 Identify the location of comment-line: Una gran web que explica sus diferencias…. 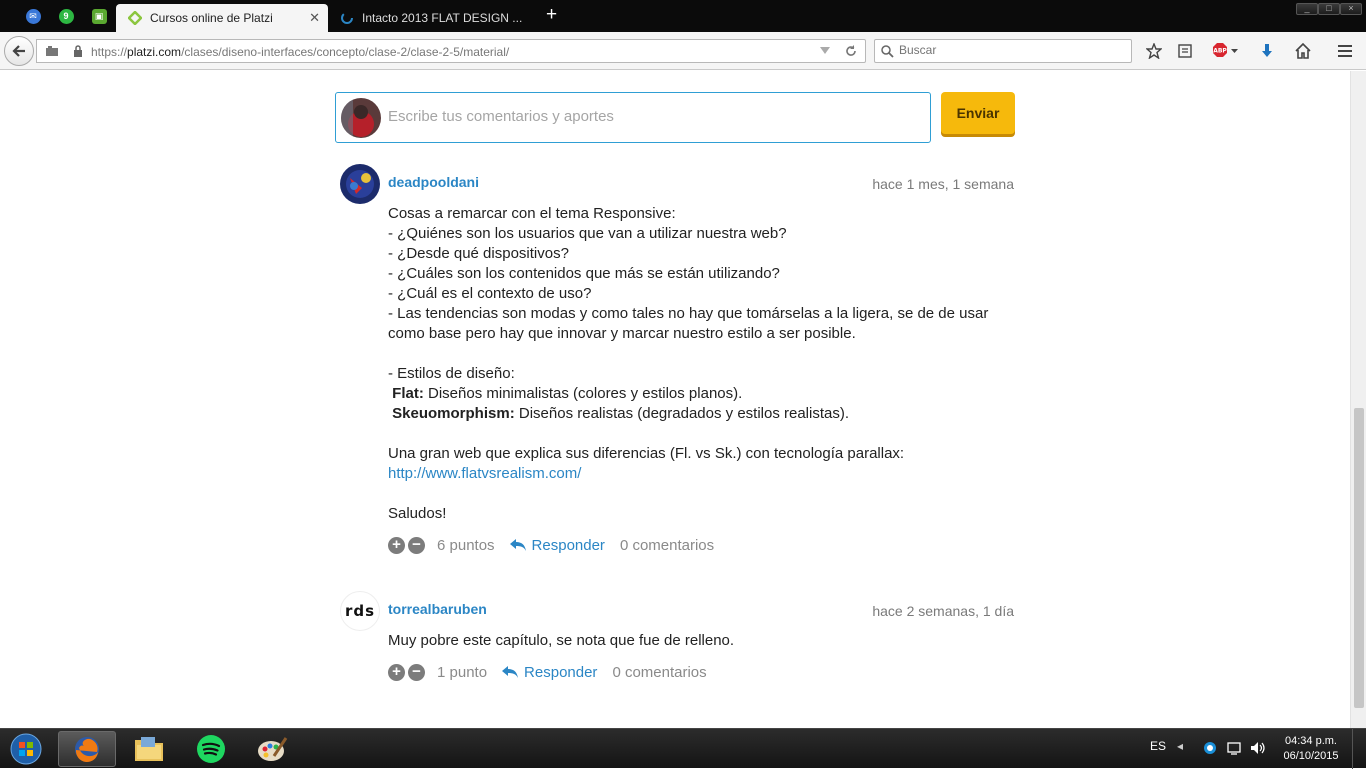
(646, 453).